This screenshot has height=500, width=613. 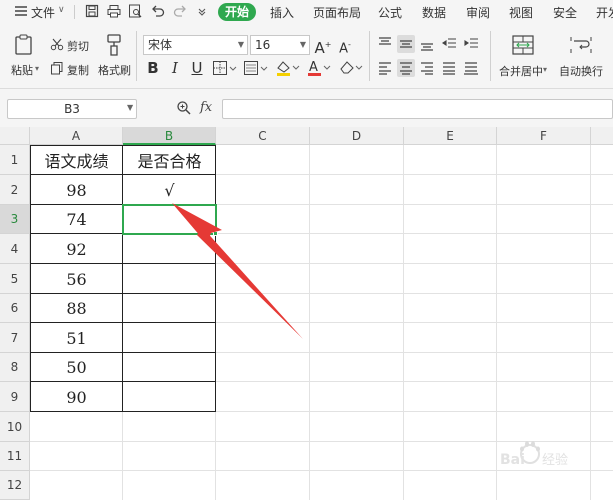 What do you see at coordinates (427, 68) in the screenshot?
I see `align-right-icon` at bounding box center [427, 68].